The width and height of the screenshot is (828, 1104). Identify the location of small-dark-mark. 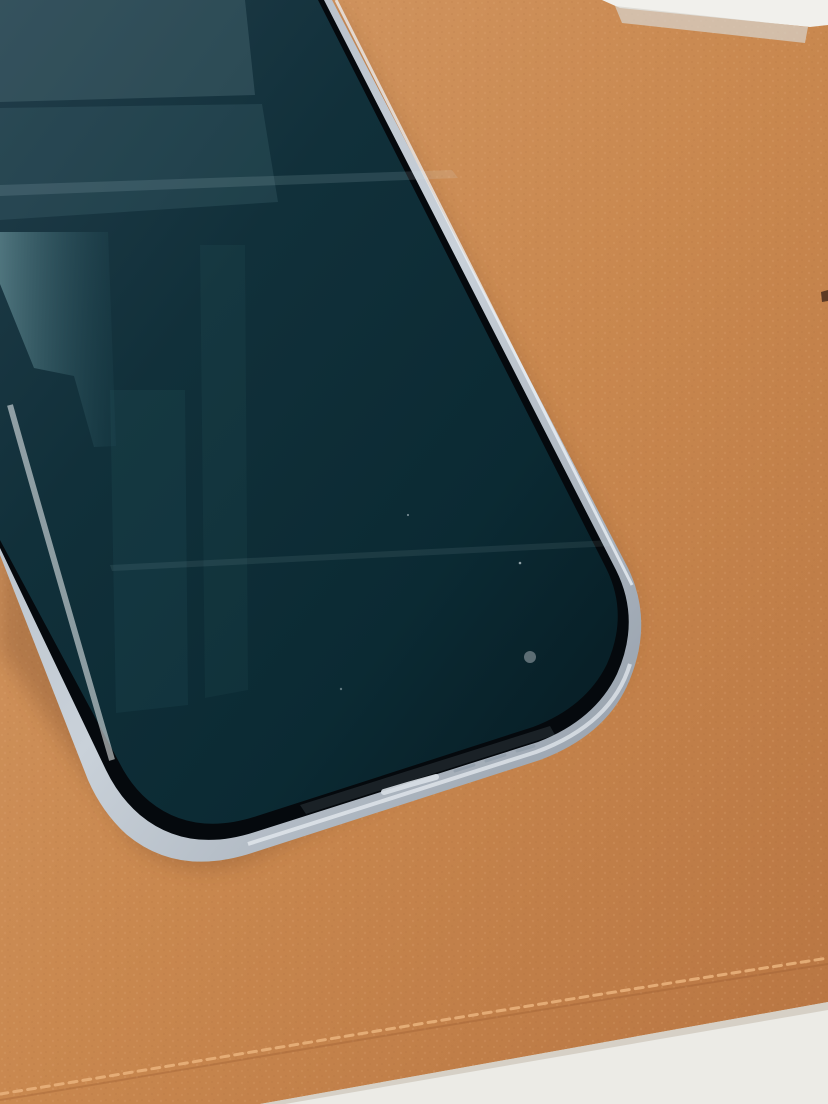
(824, 296).